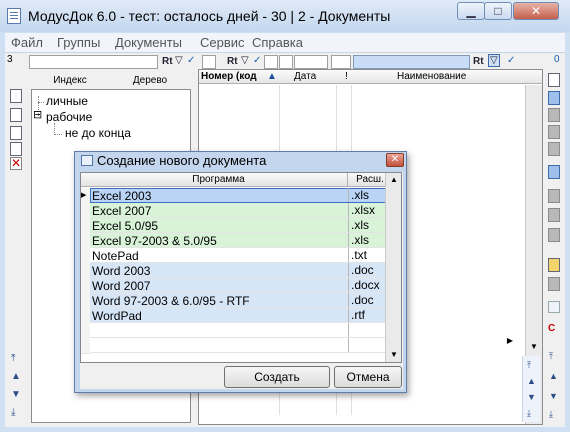 This screenshot has height=432, width=570. What do you see at coordinates (554, 215) in the screenshot?
I see `paste-icon` at bounding box center [554, 215].